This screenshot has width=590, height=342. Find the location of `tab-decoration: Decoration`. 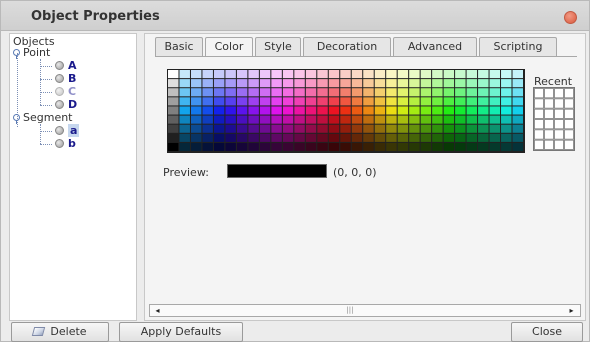

tab-decoration: Decoration is located at coordinates (347, 46).